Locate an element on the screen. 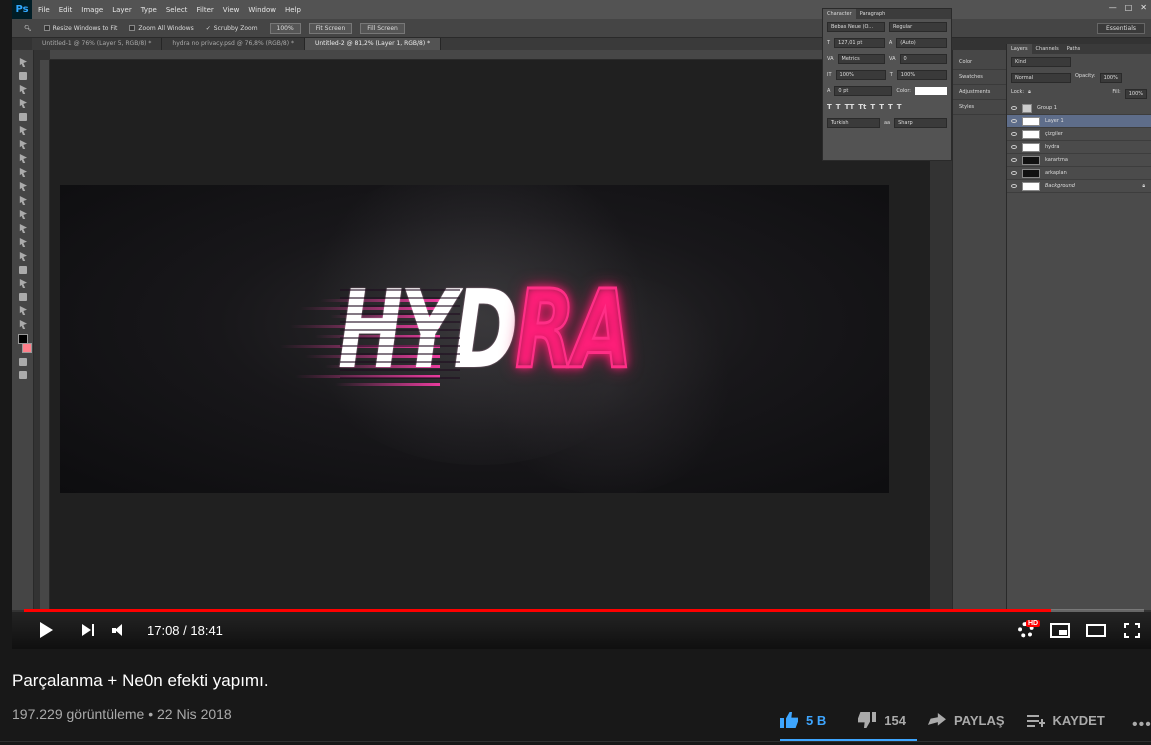 Image resolution: width=1151 pixels, height=745 pixels. vertical-scale-icon: IT is located at coordinates (829, 75).